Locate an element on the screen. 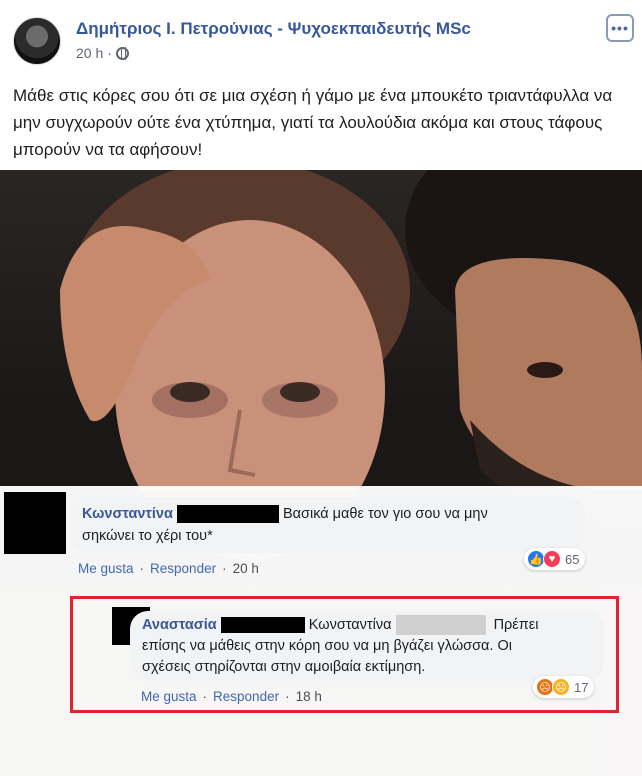 This screenshot has height=776, width=642. comment-avatar is located at coordinates (35, 523).